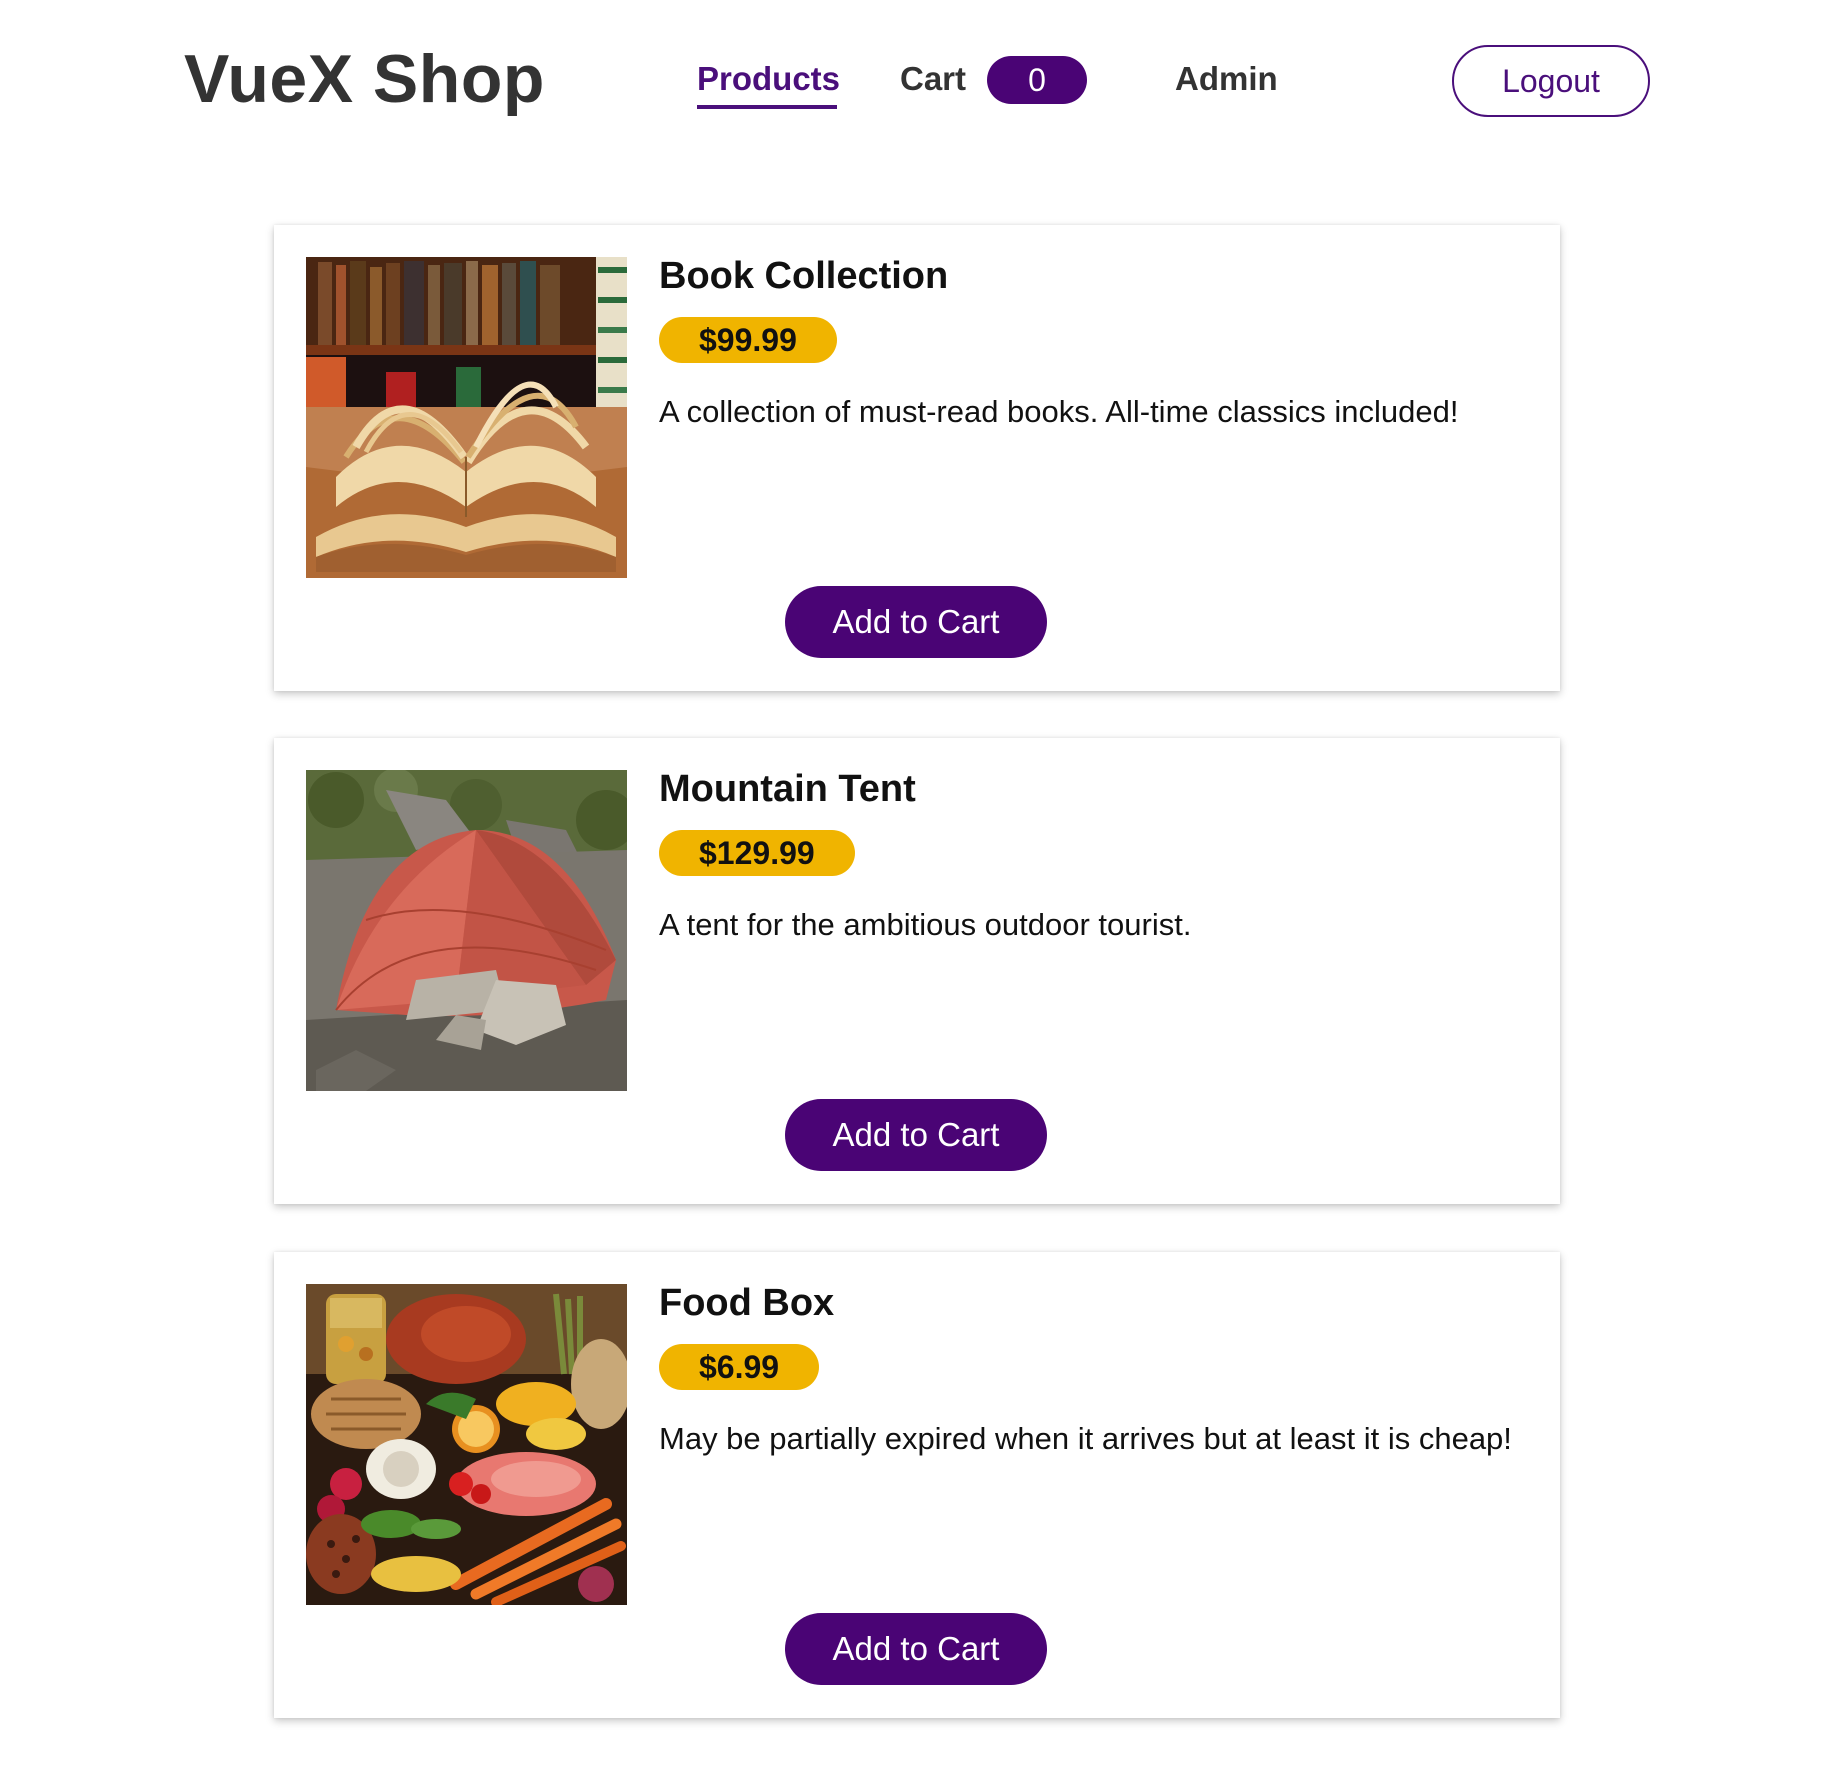 This screenshot has width=1822, height=1776. Describe the element at coordinates (933, 79) in the screenshot. I see `nav-cart-link: Cart` at that location.